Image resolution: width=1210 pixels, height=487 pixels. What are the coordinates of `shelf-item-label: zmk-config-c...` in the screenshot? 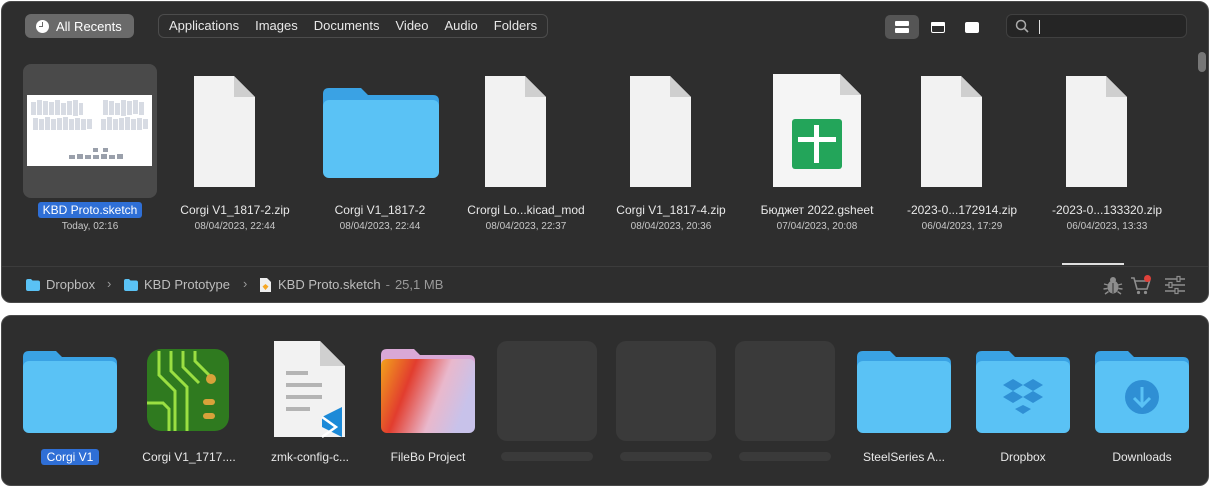 It's located at (309, 457).